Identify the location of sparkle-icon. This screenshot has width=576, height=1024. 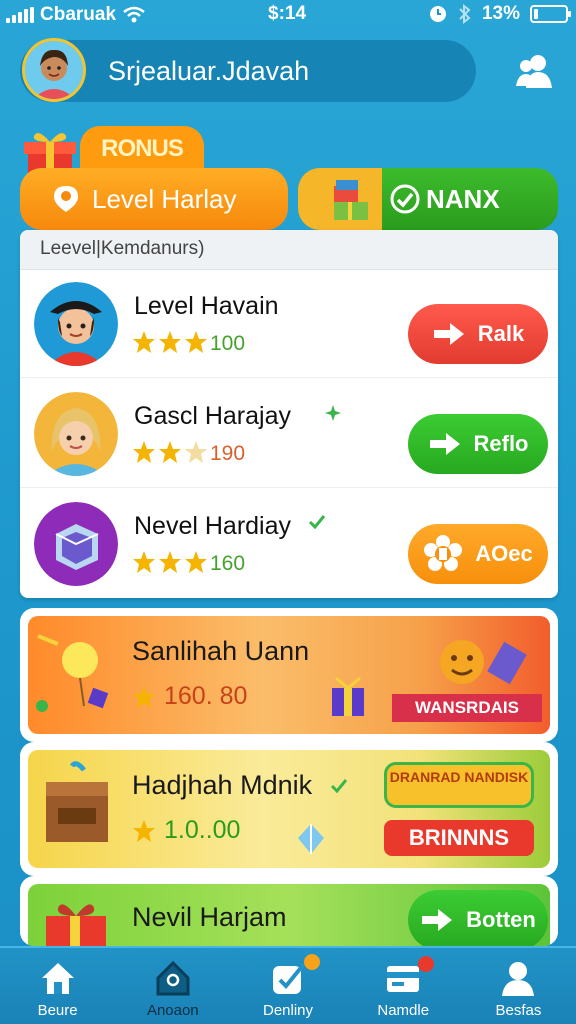
(333, 413).